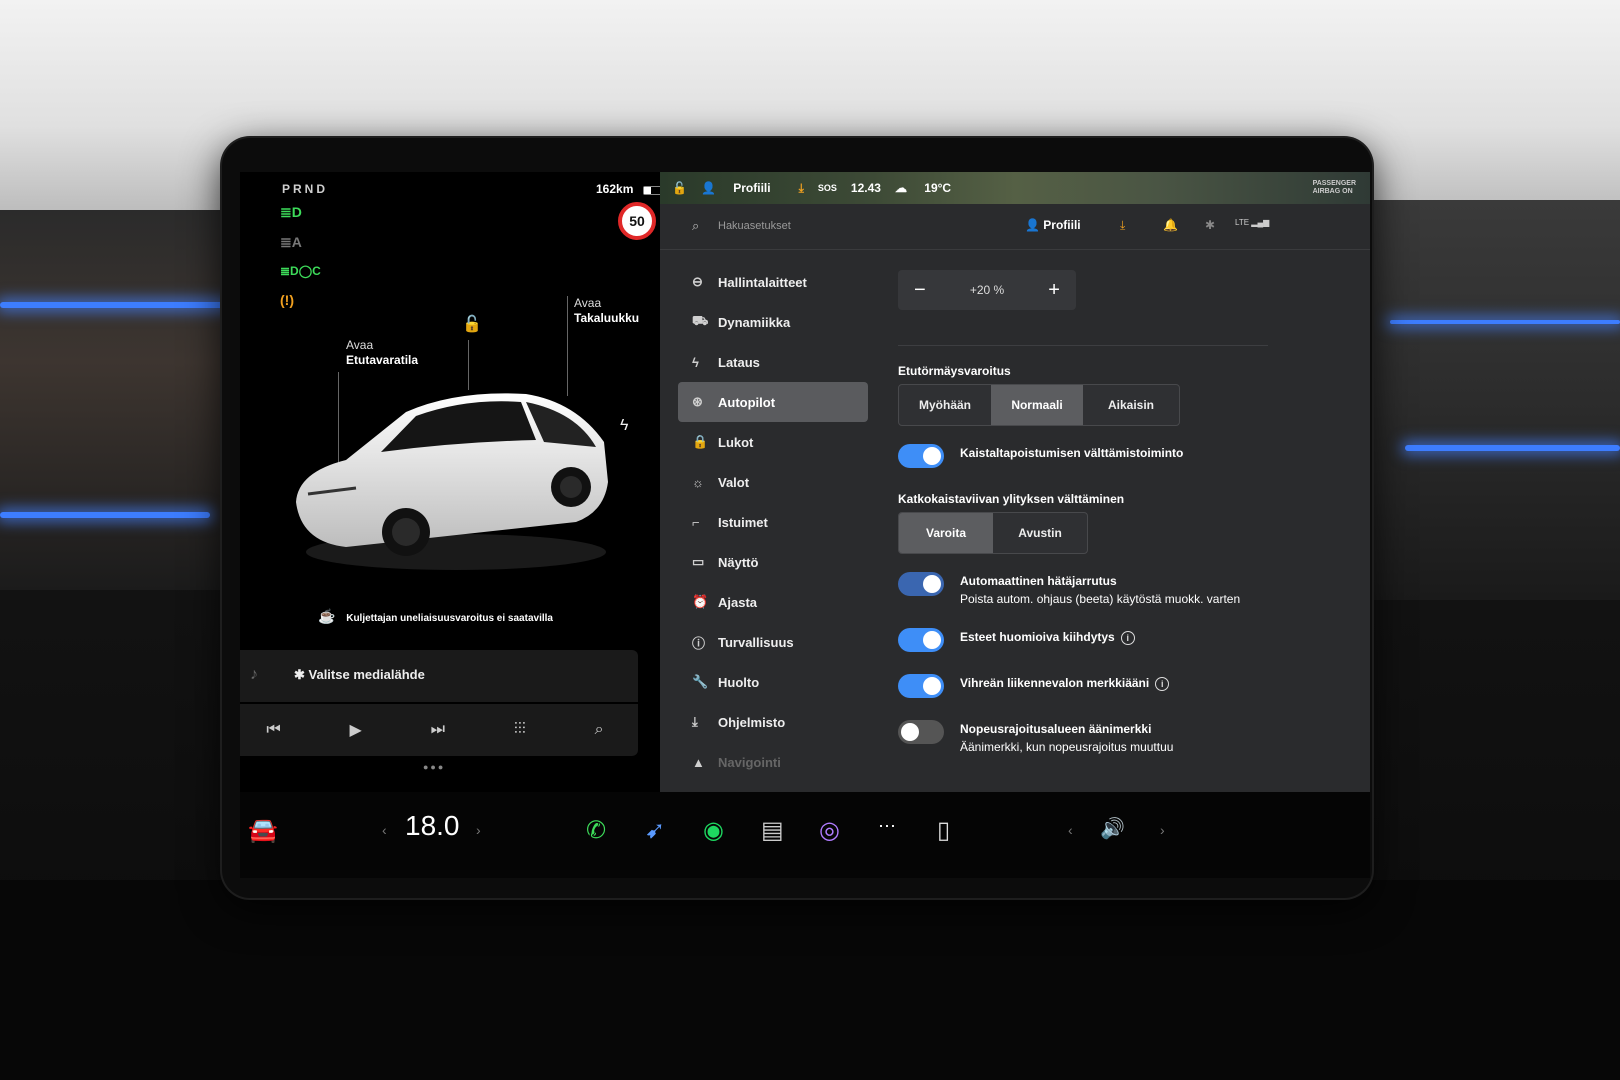 This screenshot has width=1620, height=1080. What do you see at coordinates (699, 643) in the screenshot?
I see `warning-icon: ⓘ` at bounding box center [699, 643].